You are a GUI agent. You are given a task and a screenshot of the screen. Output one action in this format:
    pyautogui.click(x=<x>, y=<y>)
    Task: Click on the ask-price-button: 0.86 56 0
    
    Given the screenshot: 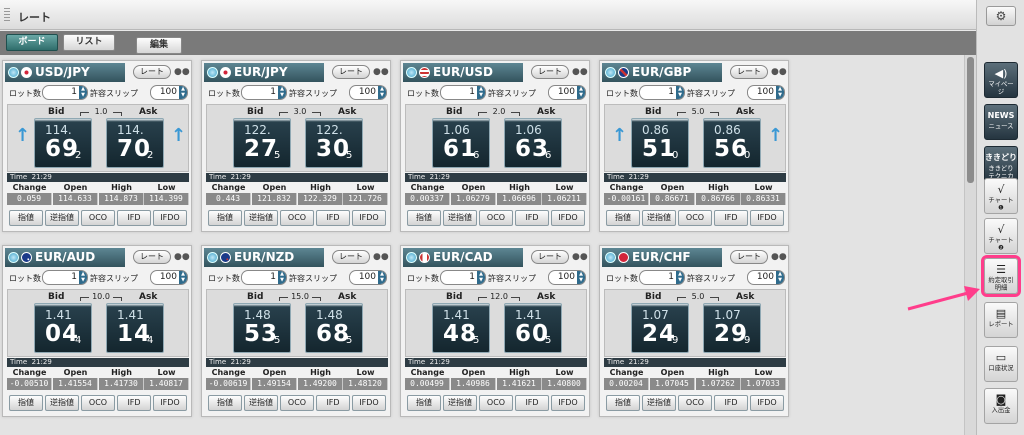 What is the action you would take?
    pyautogui.click(x=732, y=143)
    